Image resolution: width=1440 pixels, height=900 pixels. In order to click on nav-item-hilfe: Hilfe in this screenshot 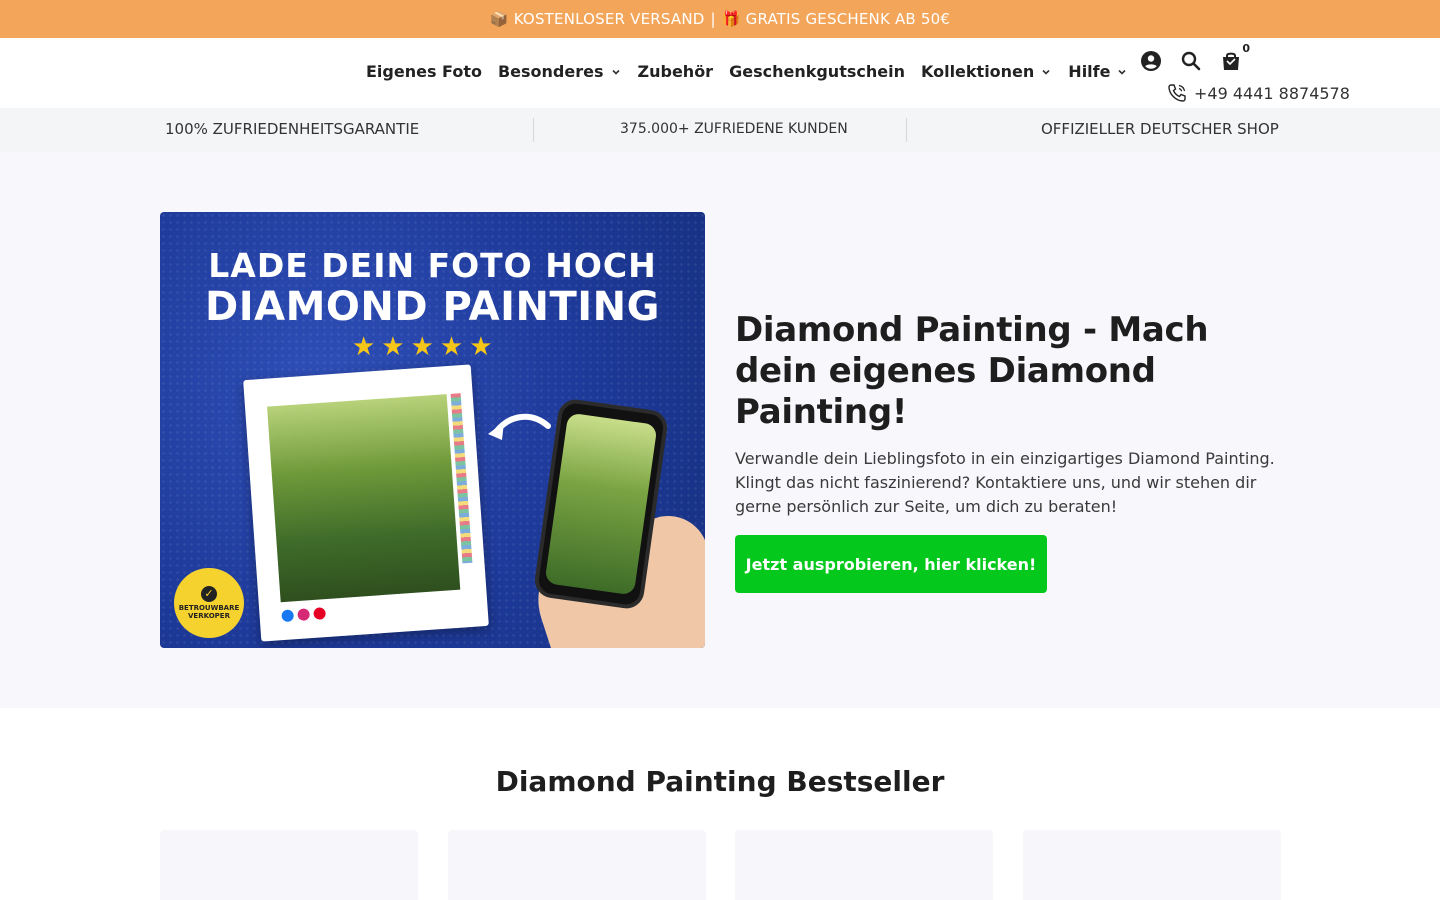, I will do `click(1098, 71)`.